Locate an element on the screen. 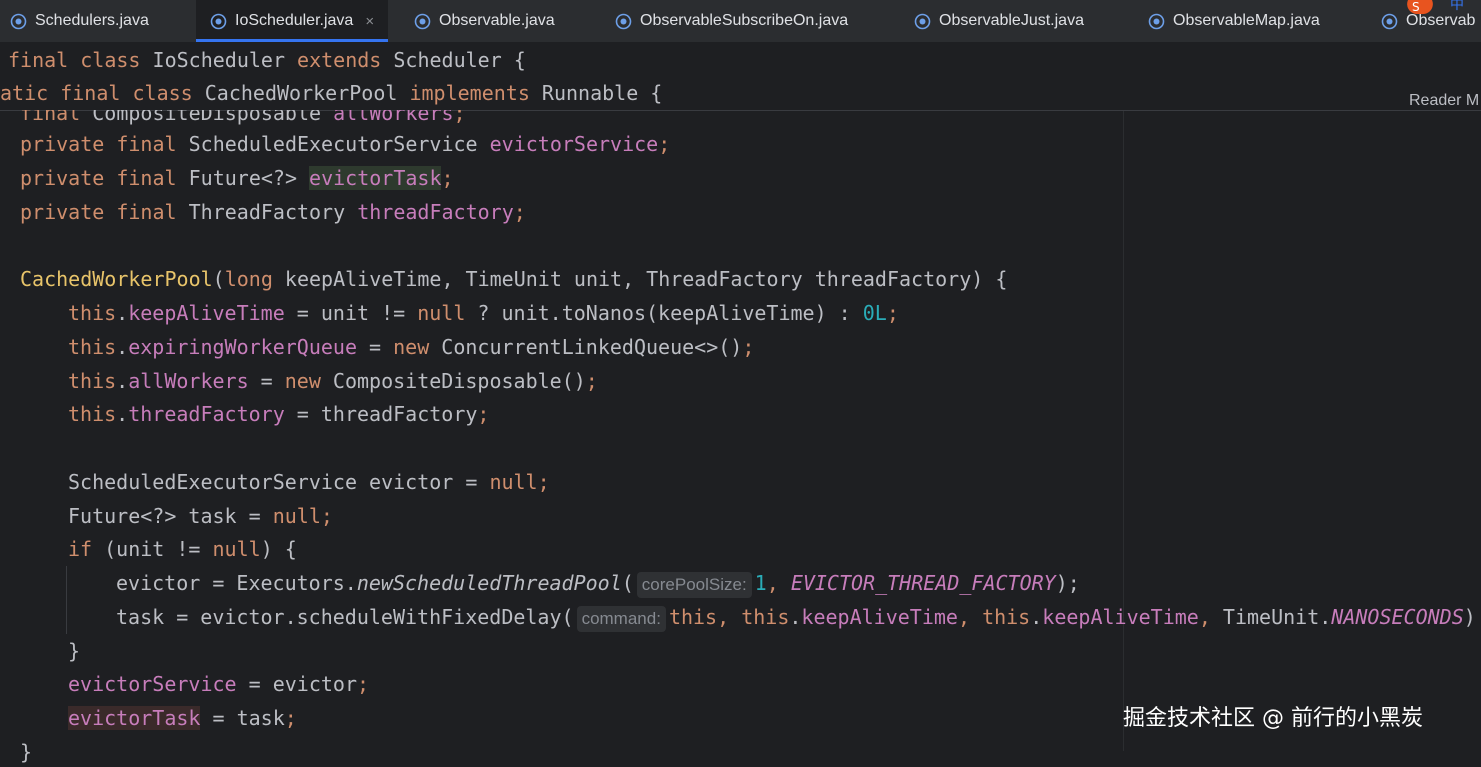  code-line: evictorTask = task; is located at coordinates (182, 718).